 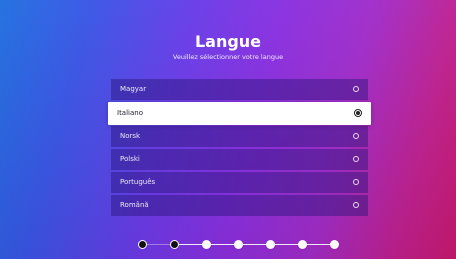 I want to click on language-label: Italiano, so click(x=130, y=113).